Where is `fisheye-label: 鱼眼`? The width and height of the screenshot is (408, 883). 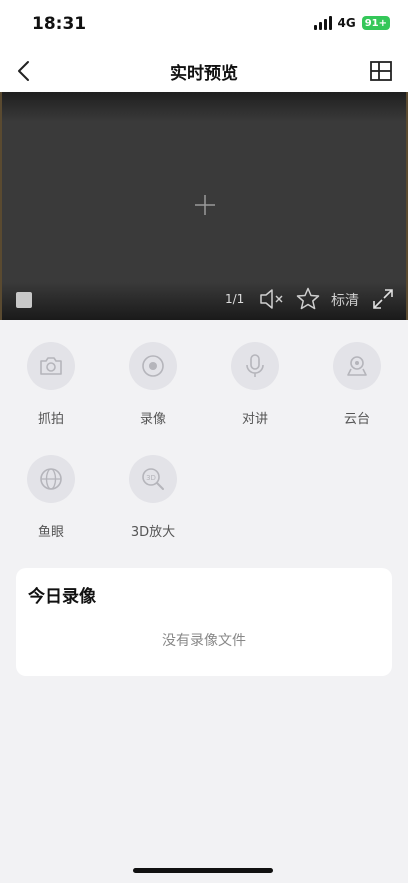 fisheye-label: 鱼眼 is located at coordinates (50, 532).